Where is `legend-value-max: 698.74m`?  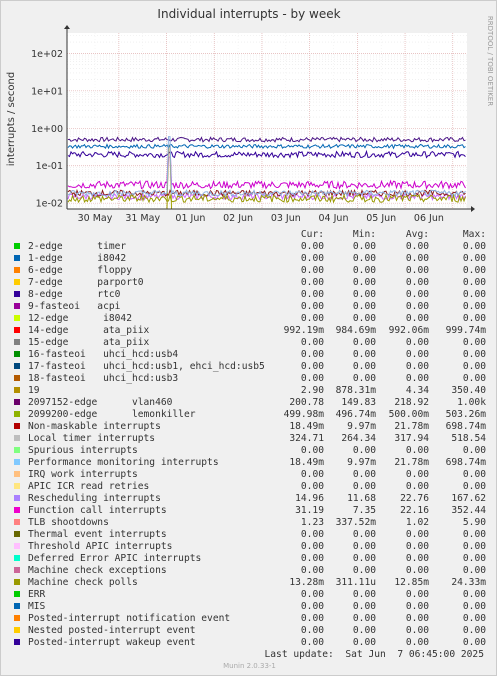 legend-value-max: 698.74m is located at coordinates (465, 426).